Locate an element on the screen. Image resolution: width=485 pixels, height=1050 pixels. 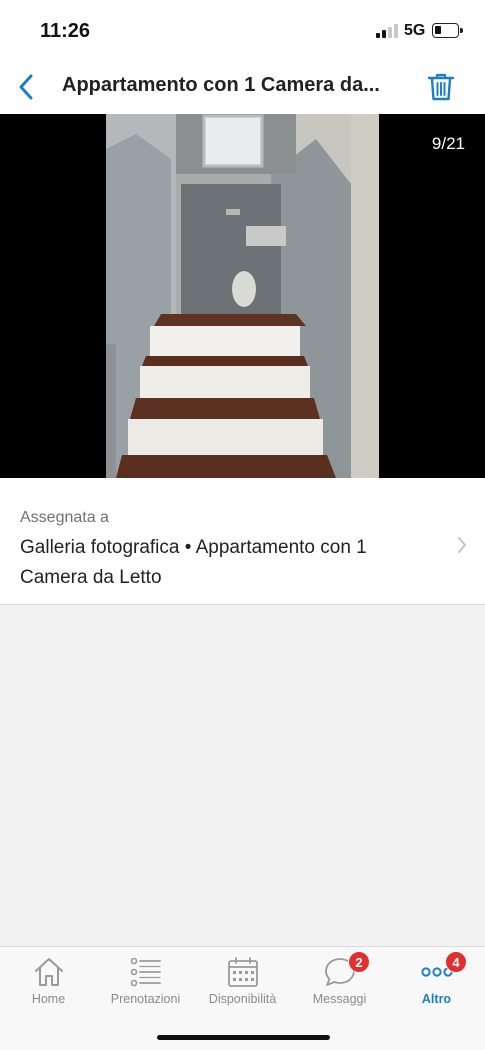
network-label: 5G is located at coordinates (415, 30).